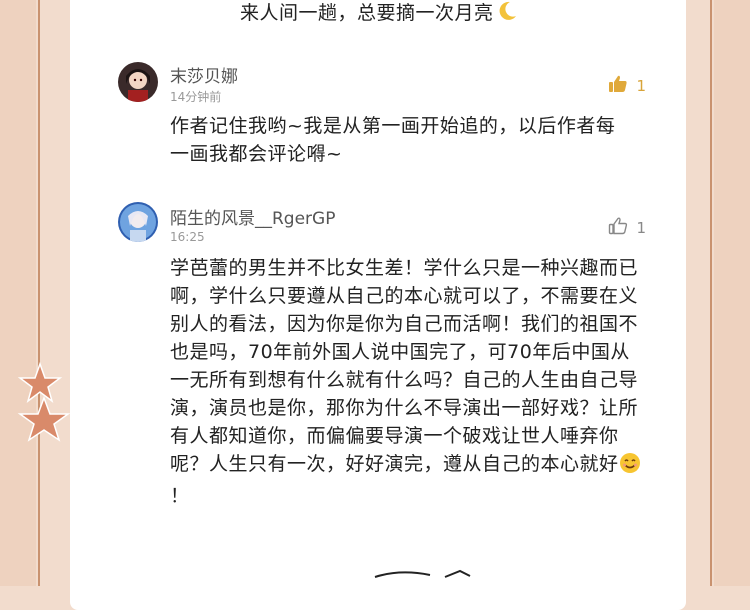 This screenshot has width=750, height=610. What do you see at coordinates (18, 293) in the screenshot?
I see `left-border-decoration` at bounding box center [18, 293].